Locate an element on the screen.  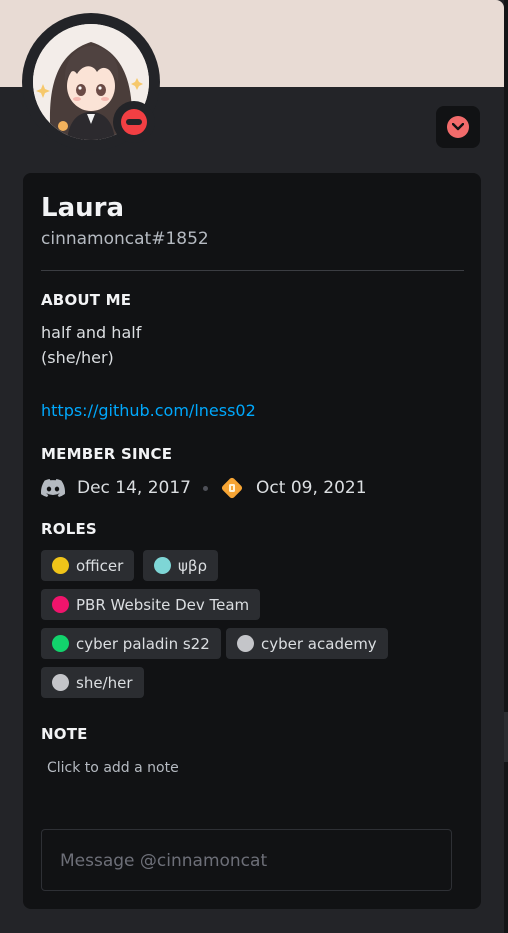
role-she-her: she/her is located at coordinates (92, 682).